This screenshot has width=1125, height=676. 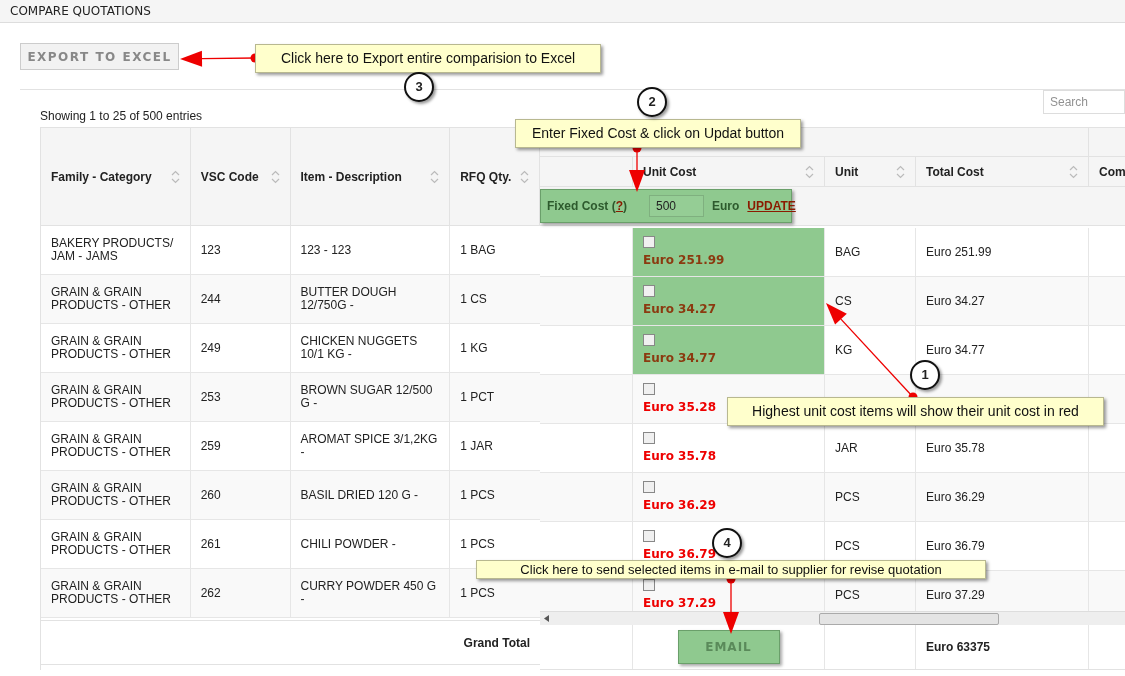 I want to click on step-badge: 2, so click(x=652, y=102).